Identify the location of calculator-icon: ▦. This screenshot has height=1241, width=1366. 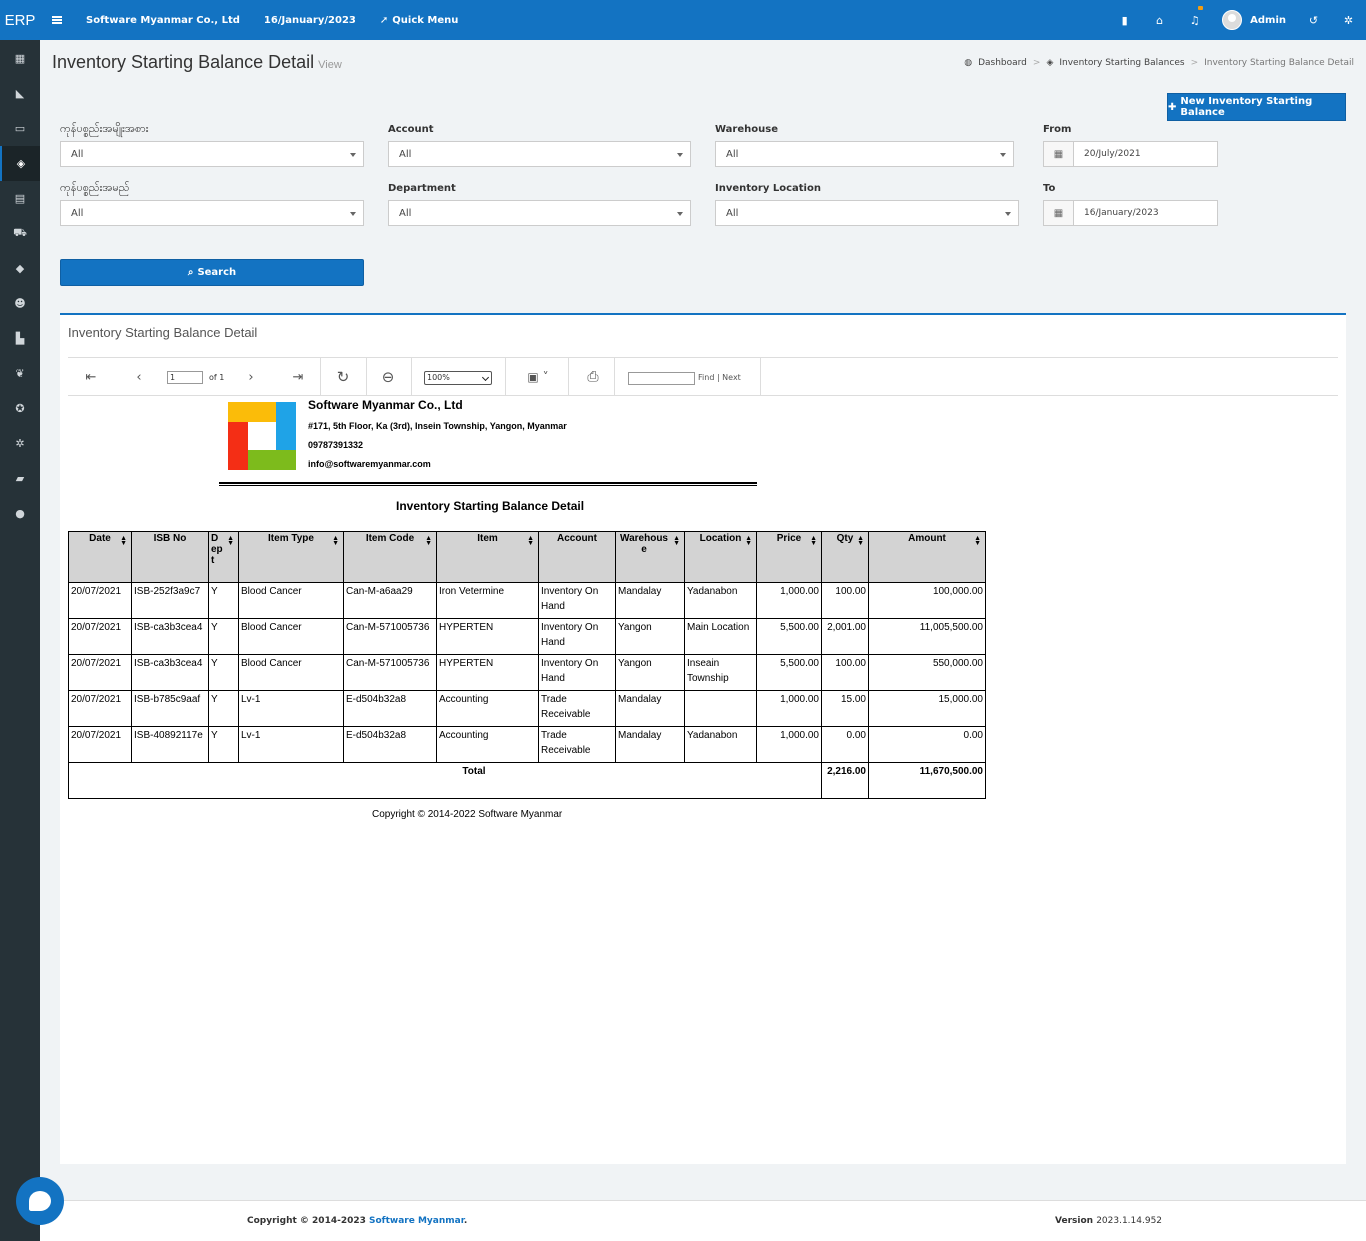
(20, 58).